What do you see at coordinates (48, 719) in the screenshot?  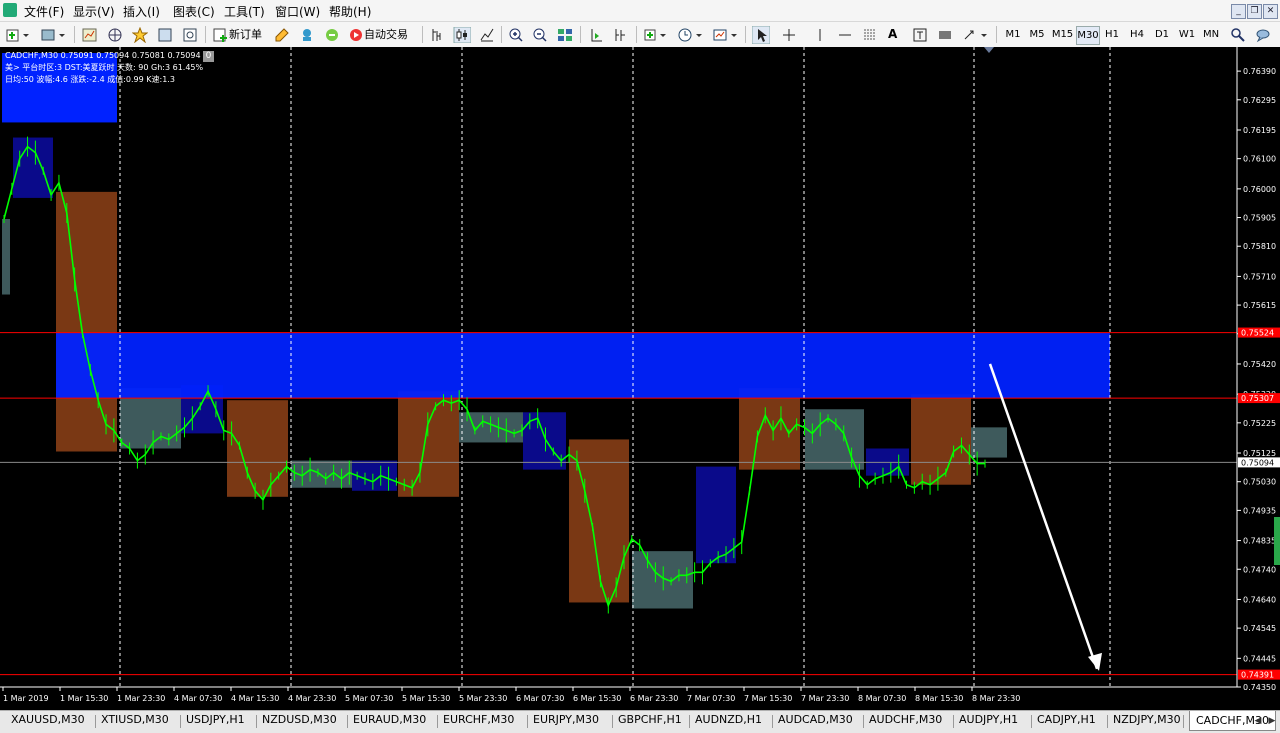 I see `symbol-tab: XAUUSD,M30` at bounding box center [48, 719].